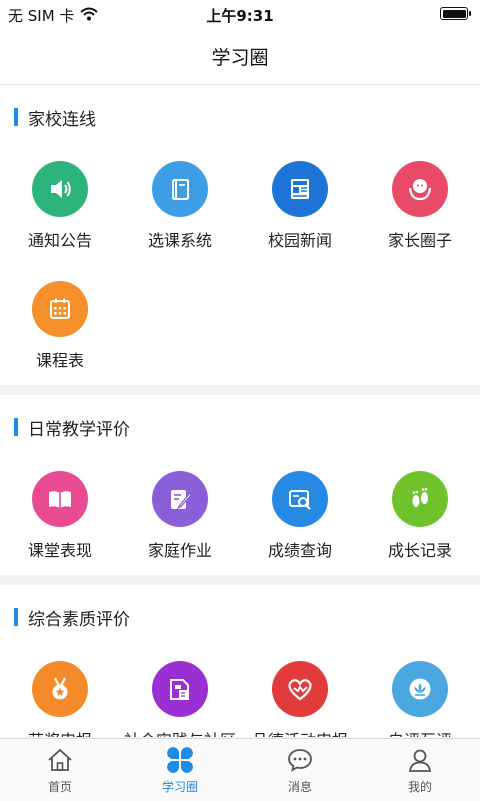 The height and width of the screenshot is (801, 480). I want to click on search-report-icon, so click(300, 499).